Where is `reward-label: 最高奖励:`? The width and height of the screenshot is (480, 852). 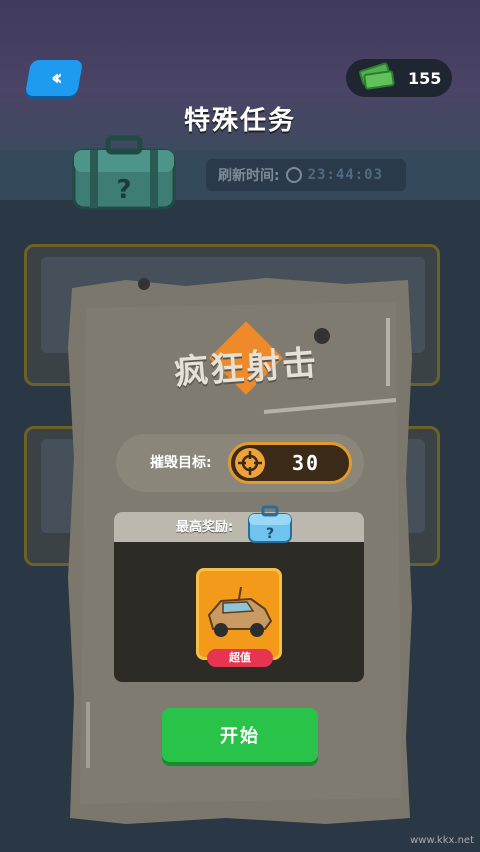
reward-label: 最高奖励: is located at coordinates (205, 527).